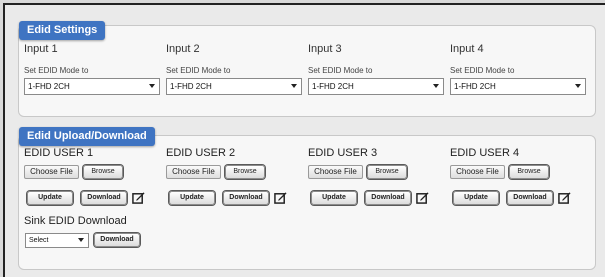 Image resolution: width=605 pixels, height=277 pixels. Describe the element at coordinates (530, 198) in the screenshot. I see `edid-user-4-download-button: Download` at that location.